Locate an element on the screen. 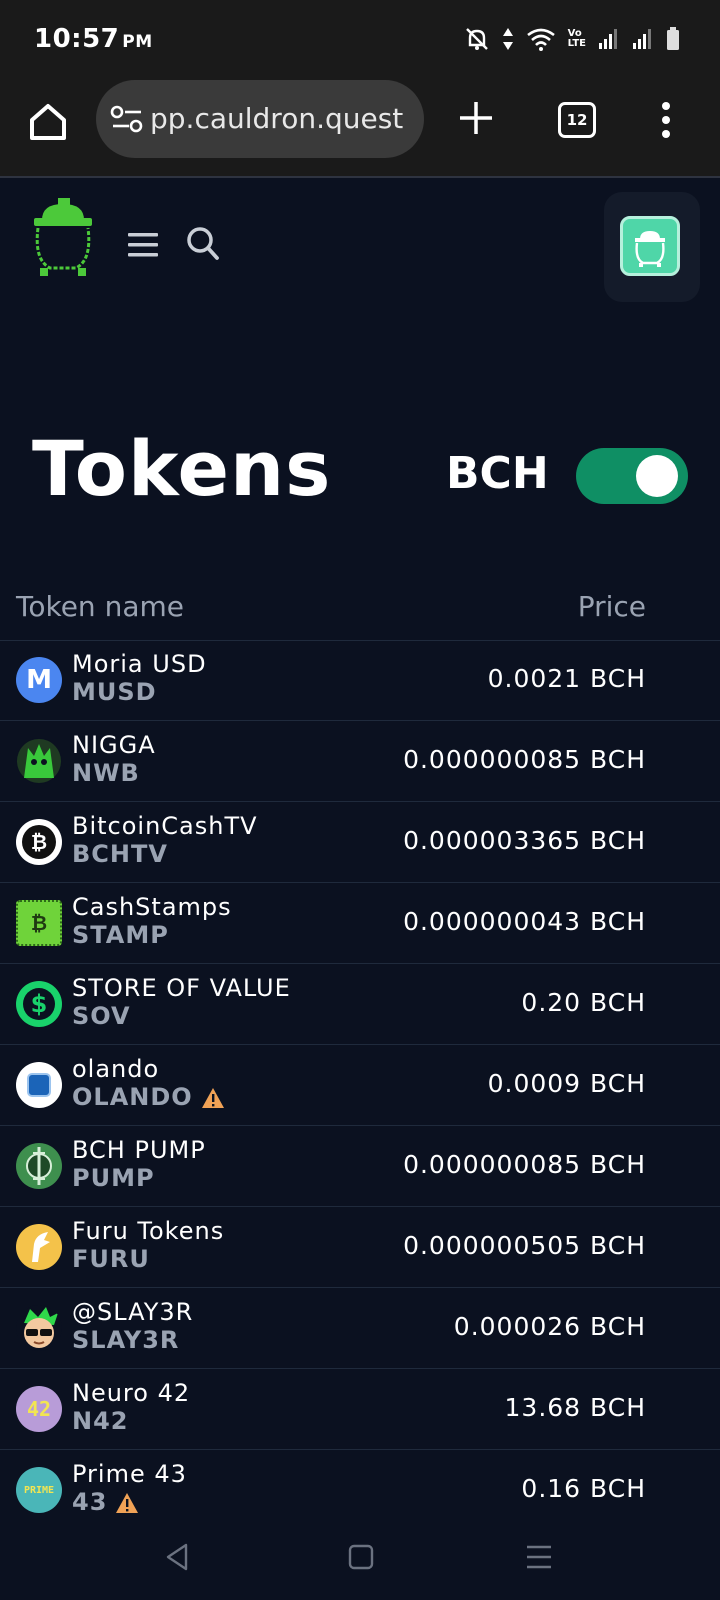 This screenshot has width=720, height=1600. account-button is located at coordinates (652, 247).